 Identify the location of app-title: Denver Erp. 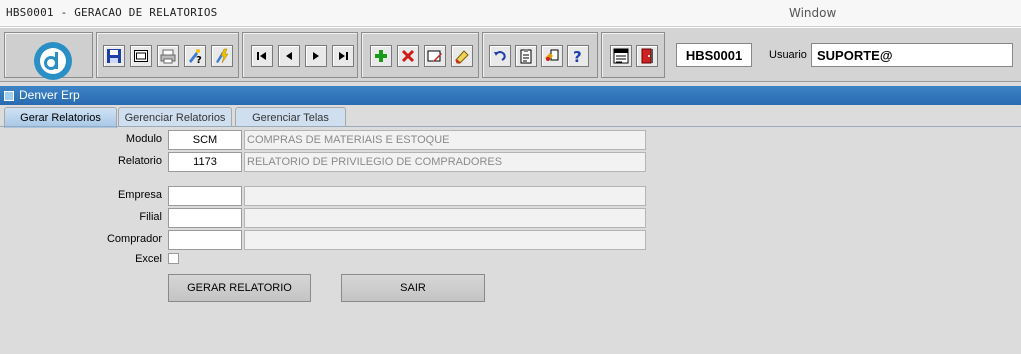
(49, 95).